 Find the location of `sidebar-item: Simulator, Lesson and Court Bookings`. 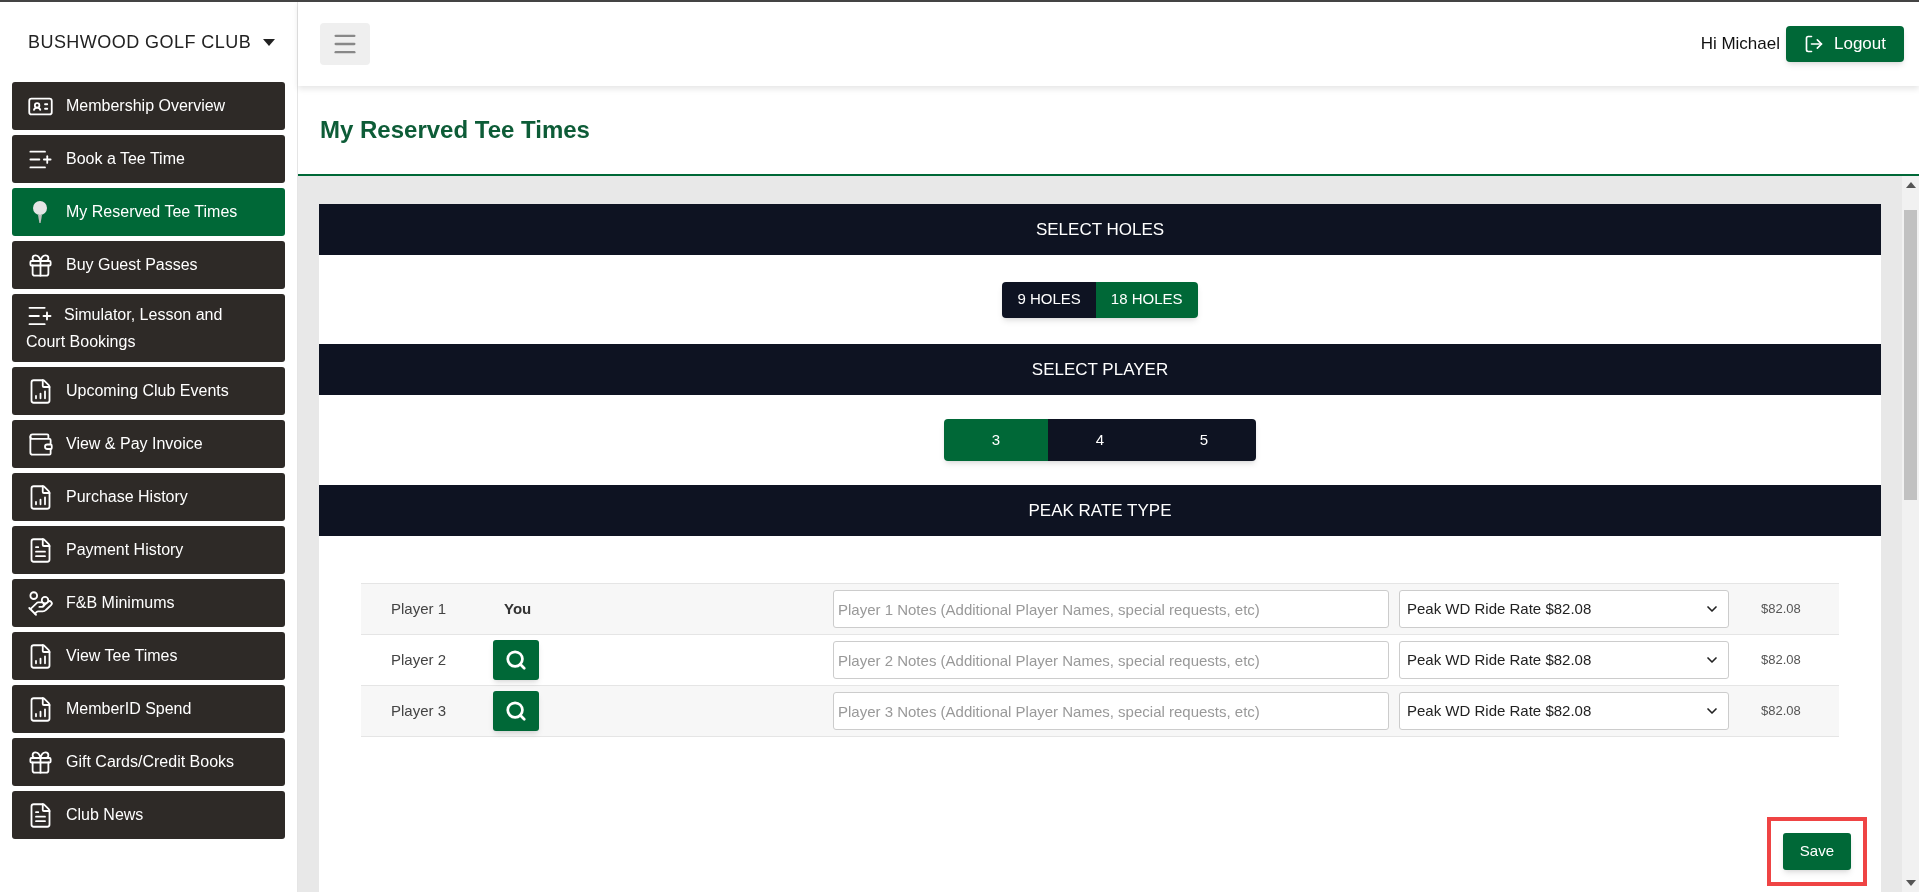

sidebar-item: Simulator, Lesson and Court Bookings is located at coordinates (148, 328).